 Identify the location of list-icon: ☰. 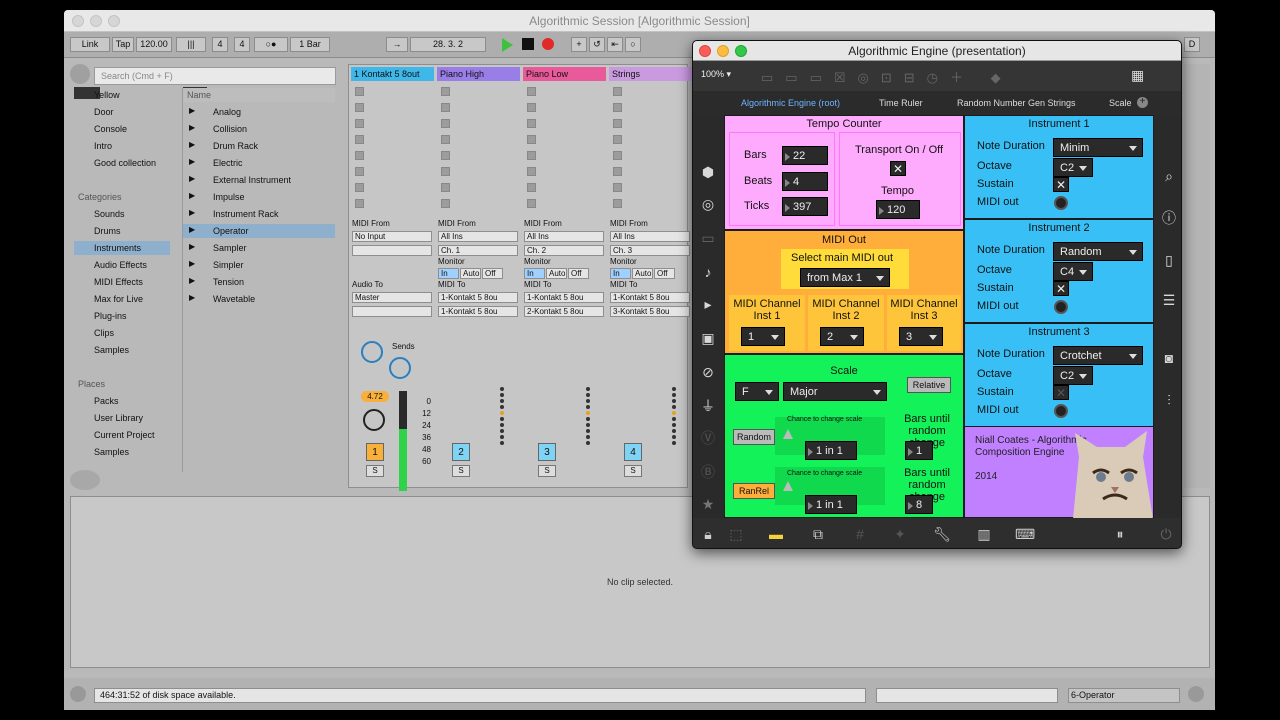
(1169, 300).